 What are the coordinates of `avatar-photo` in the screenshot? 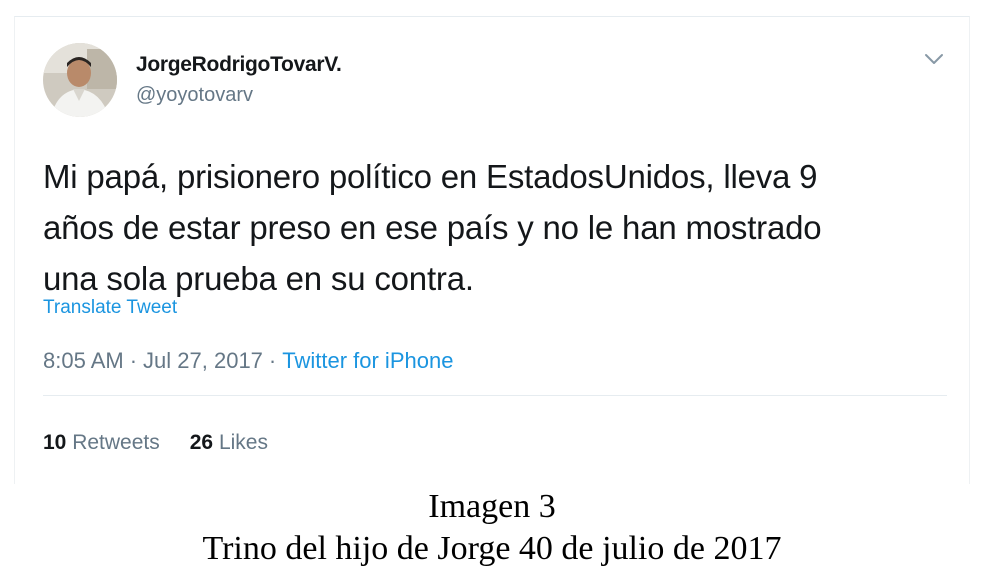 It's located at (80, 80).